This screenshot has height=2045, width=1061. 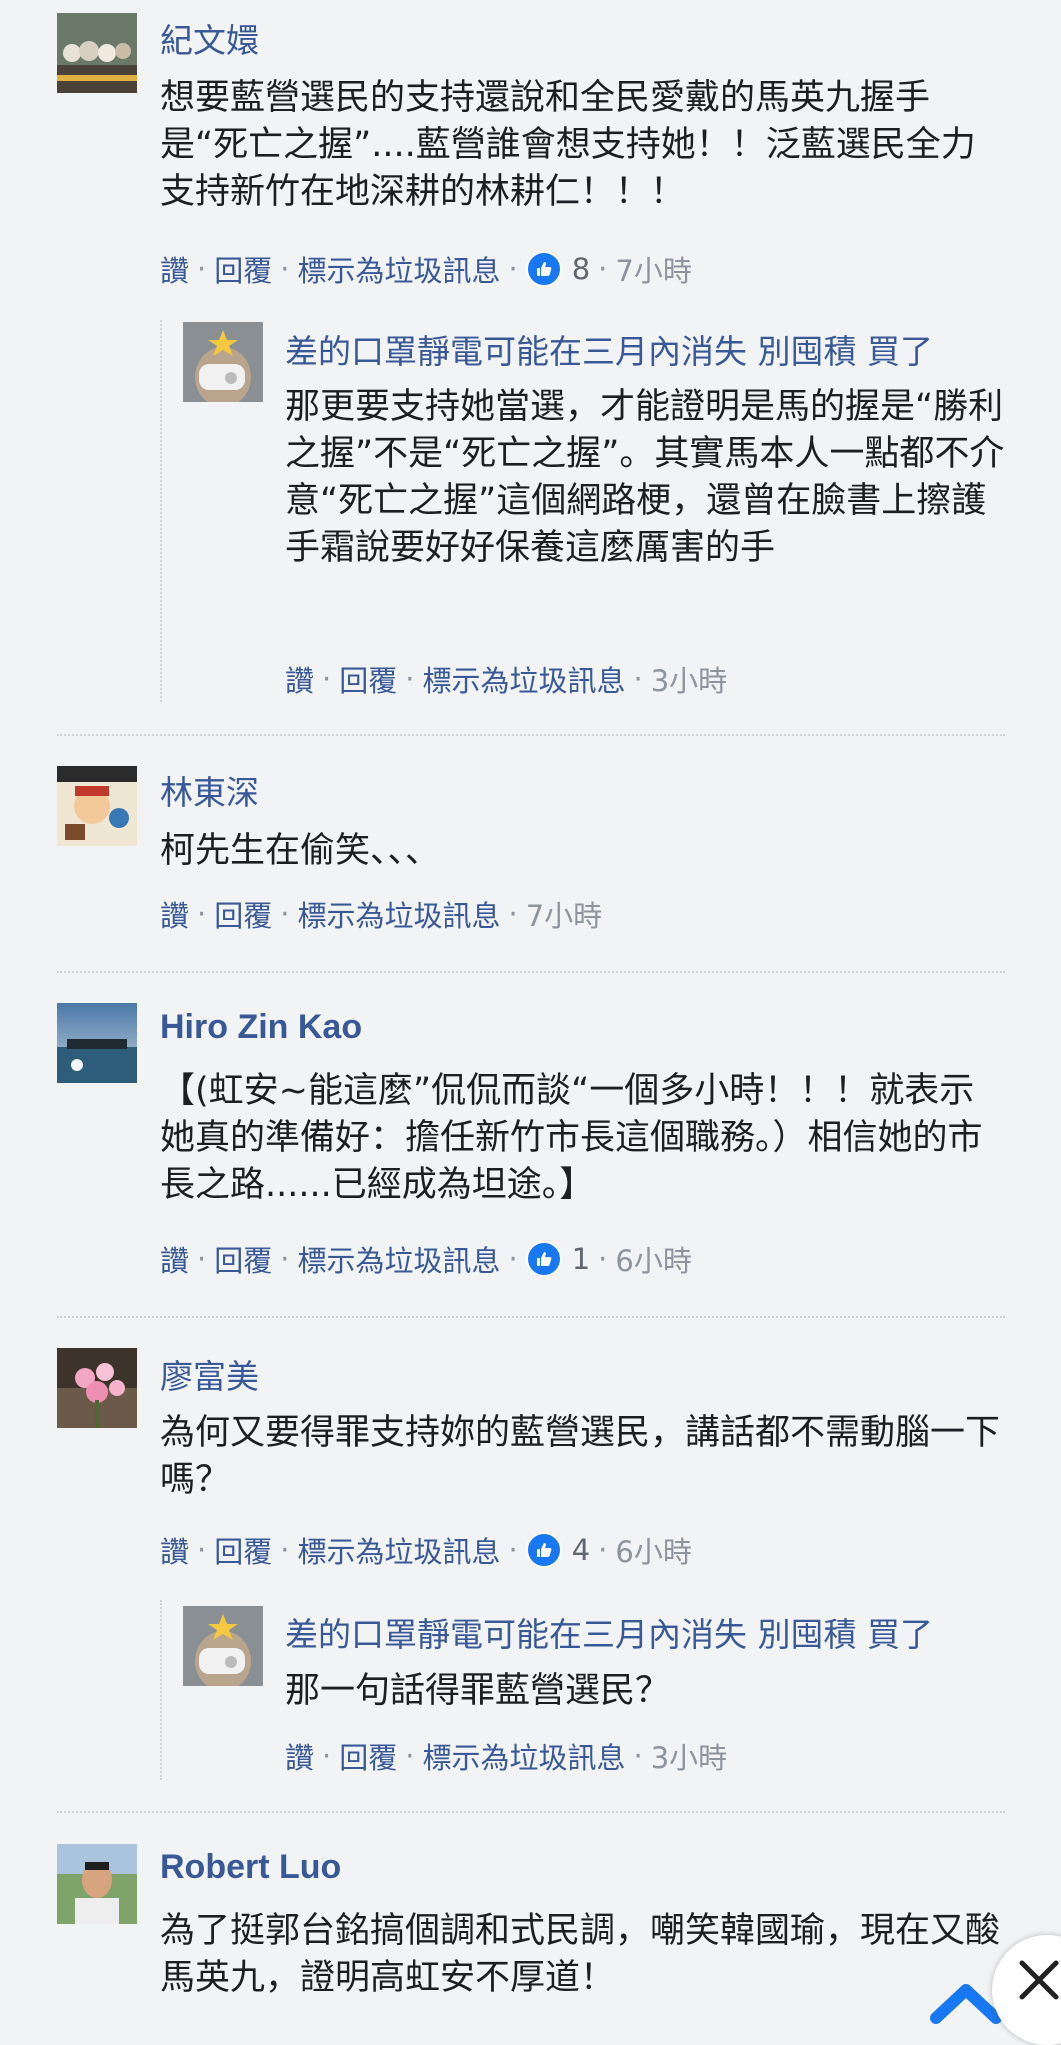 What do you see at coordinates (580, 1954) in the screenshot?
I see `comment-text: 為了挺郭台銘搞個調和式民調，嘲笑韓國瑜，現在又酸馬英九，證明高虹安不厚道！` at bounding box center [580, 1954].